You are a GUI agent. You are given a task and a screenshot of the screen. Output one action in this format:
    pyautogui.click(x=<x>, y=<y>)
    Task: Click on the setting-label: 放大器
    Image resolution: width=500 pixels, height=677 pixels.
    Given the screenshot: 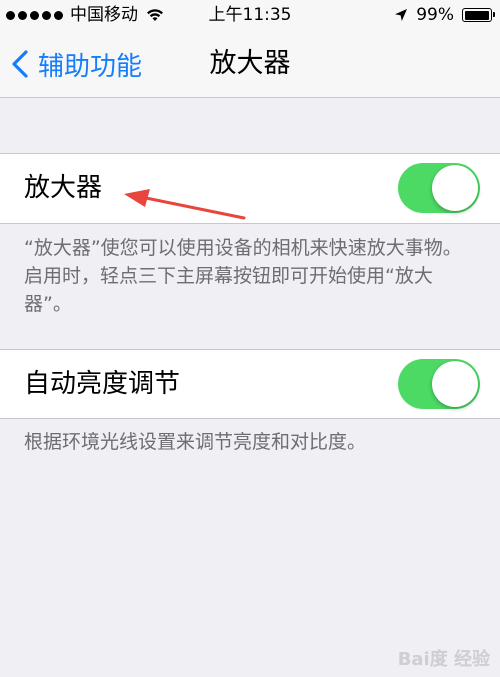 What is the action you would take?
    pyautogui.click(x=63, y=188)
    